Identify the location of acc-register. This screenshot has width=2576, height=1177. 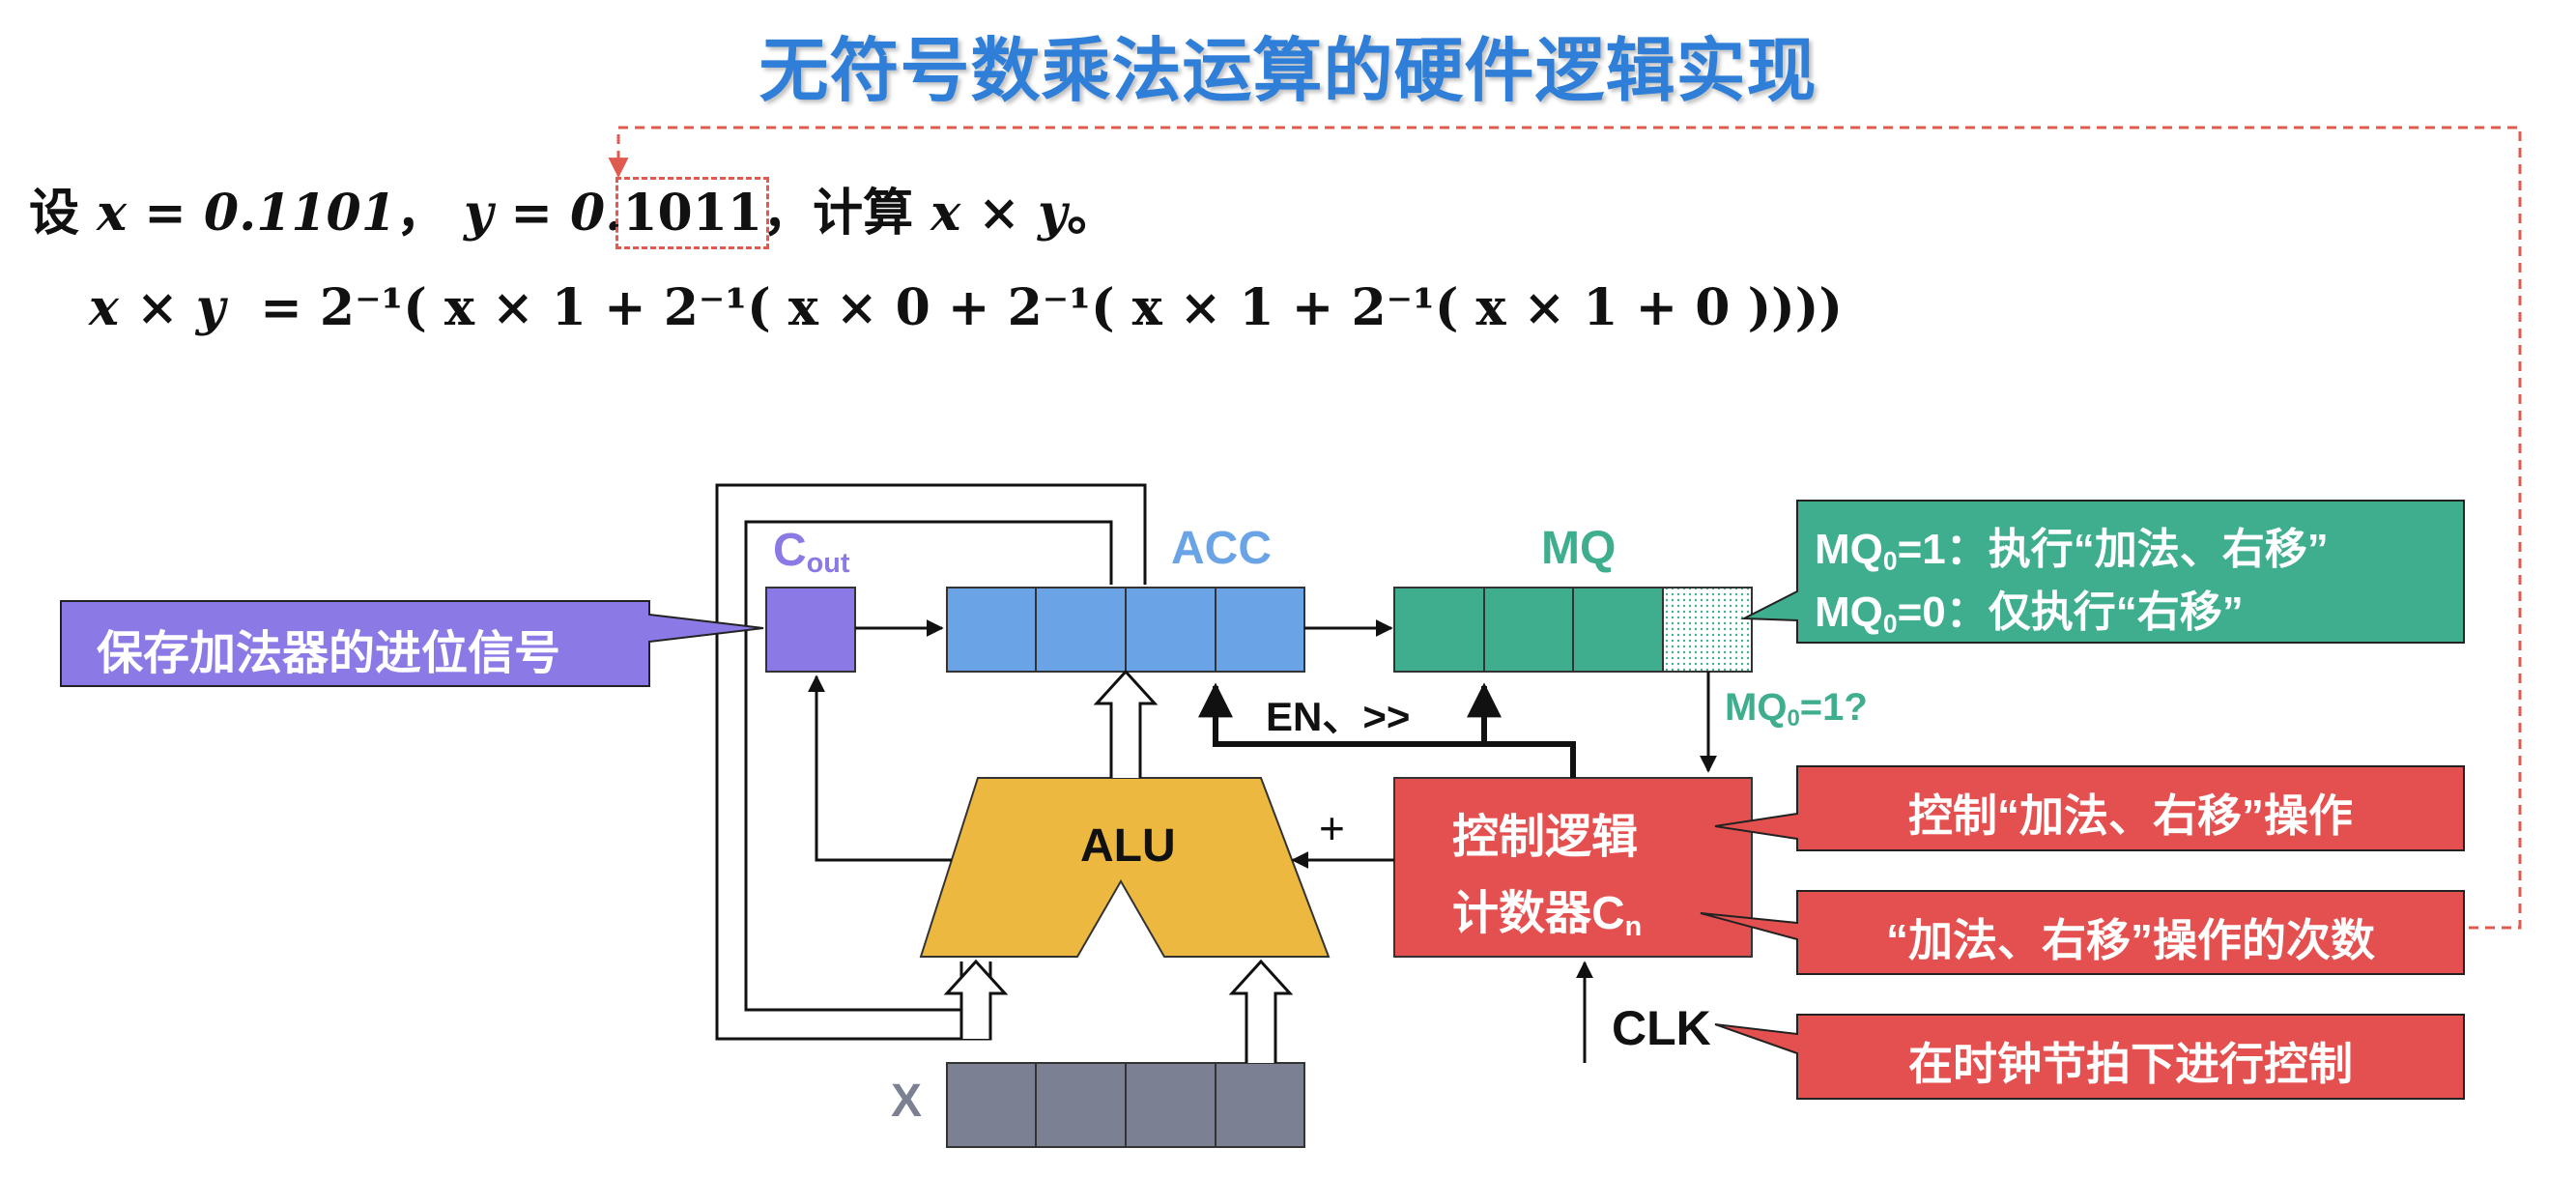
(1126, 630).